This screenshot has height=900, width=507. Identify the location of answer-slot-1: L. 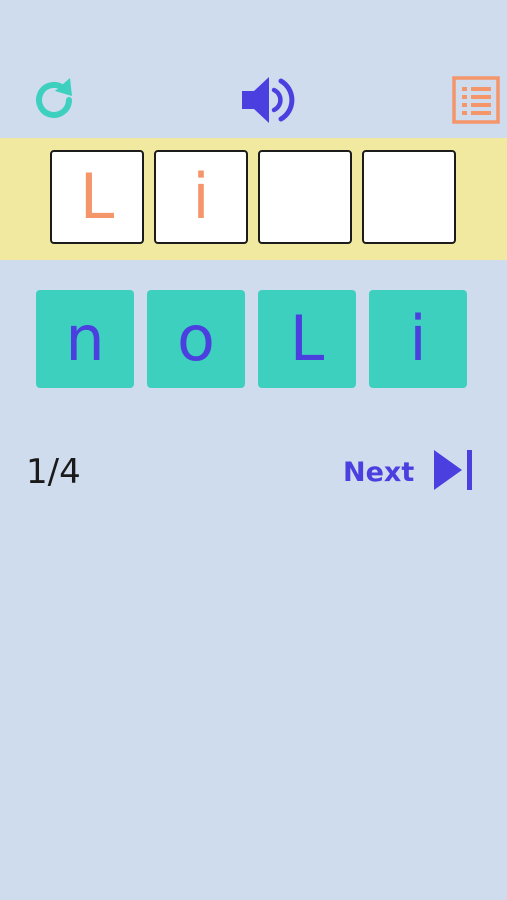
(97, 197).